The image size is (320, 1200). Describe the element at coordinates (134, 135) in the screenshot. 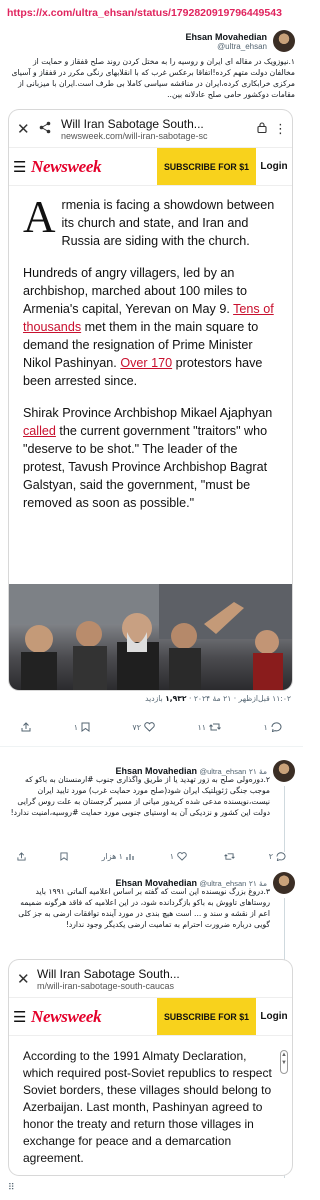

I see `page-url: newsweek.com/will-iran-sabotage-sc` at that location.